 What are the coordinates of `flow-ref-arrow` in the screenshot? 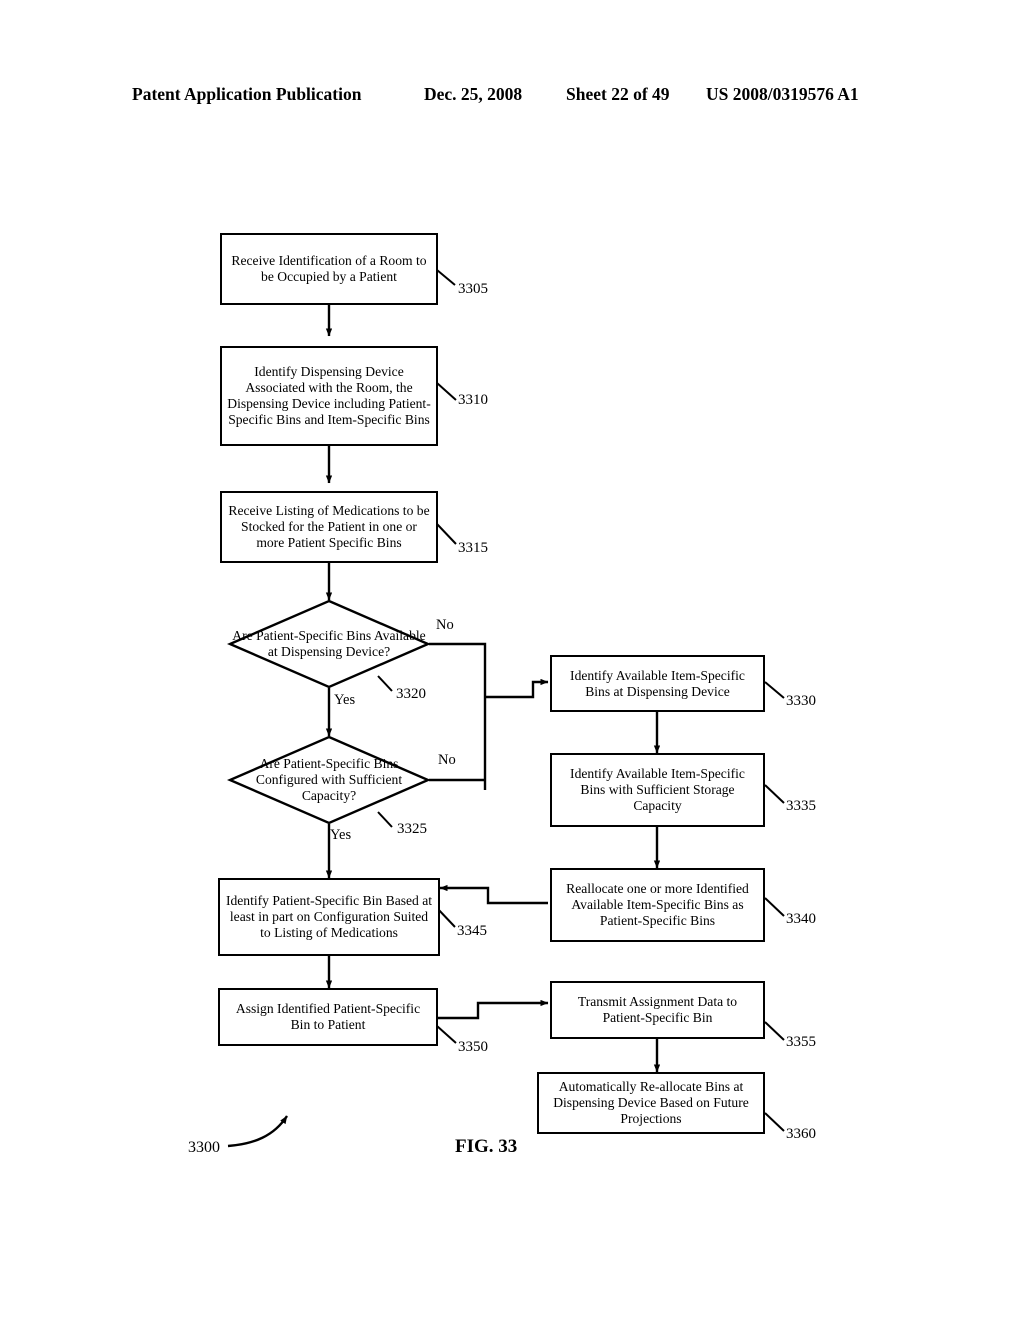 It's located at (258, 1131).